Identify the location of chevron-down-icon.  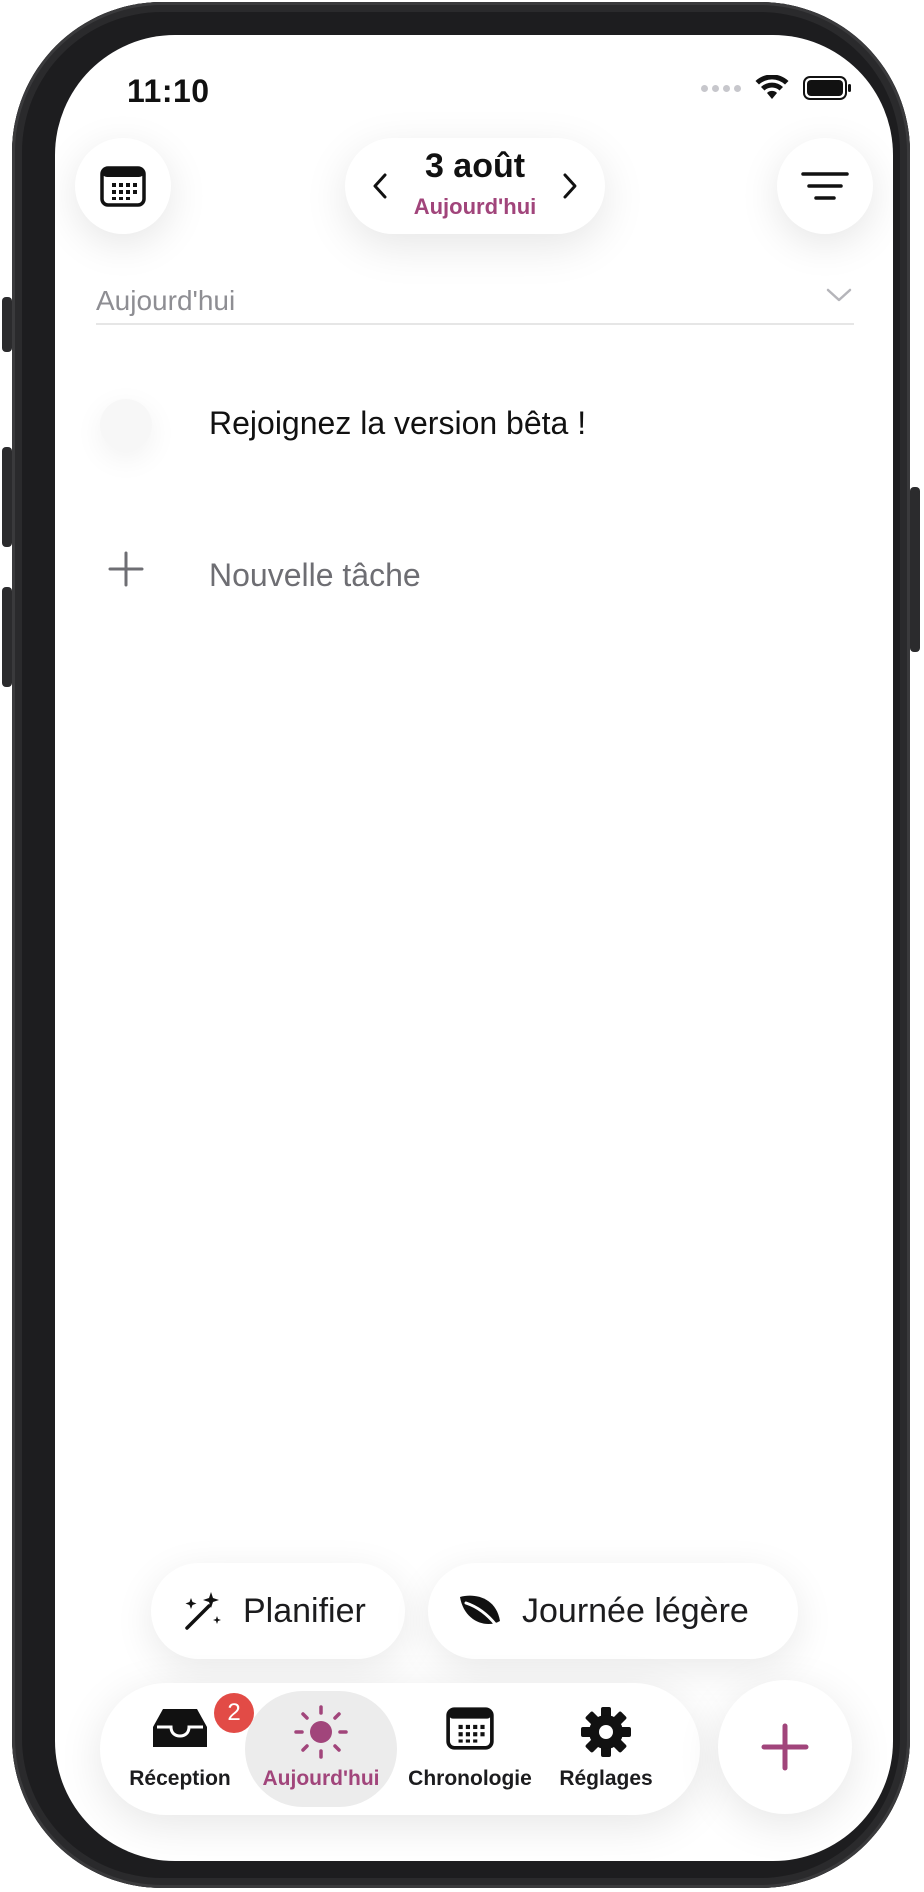
(839, 295).